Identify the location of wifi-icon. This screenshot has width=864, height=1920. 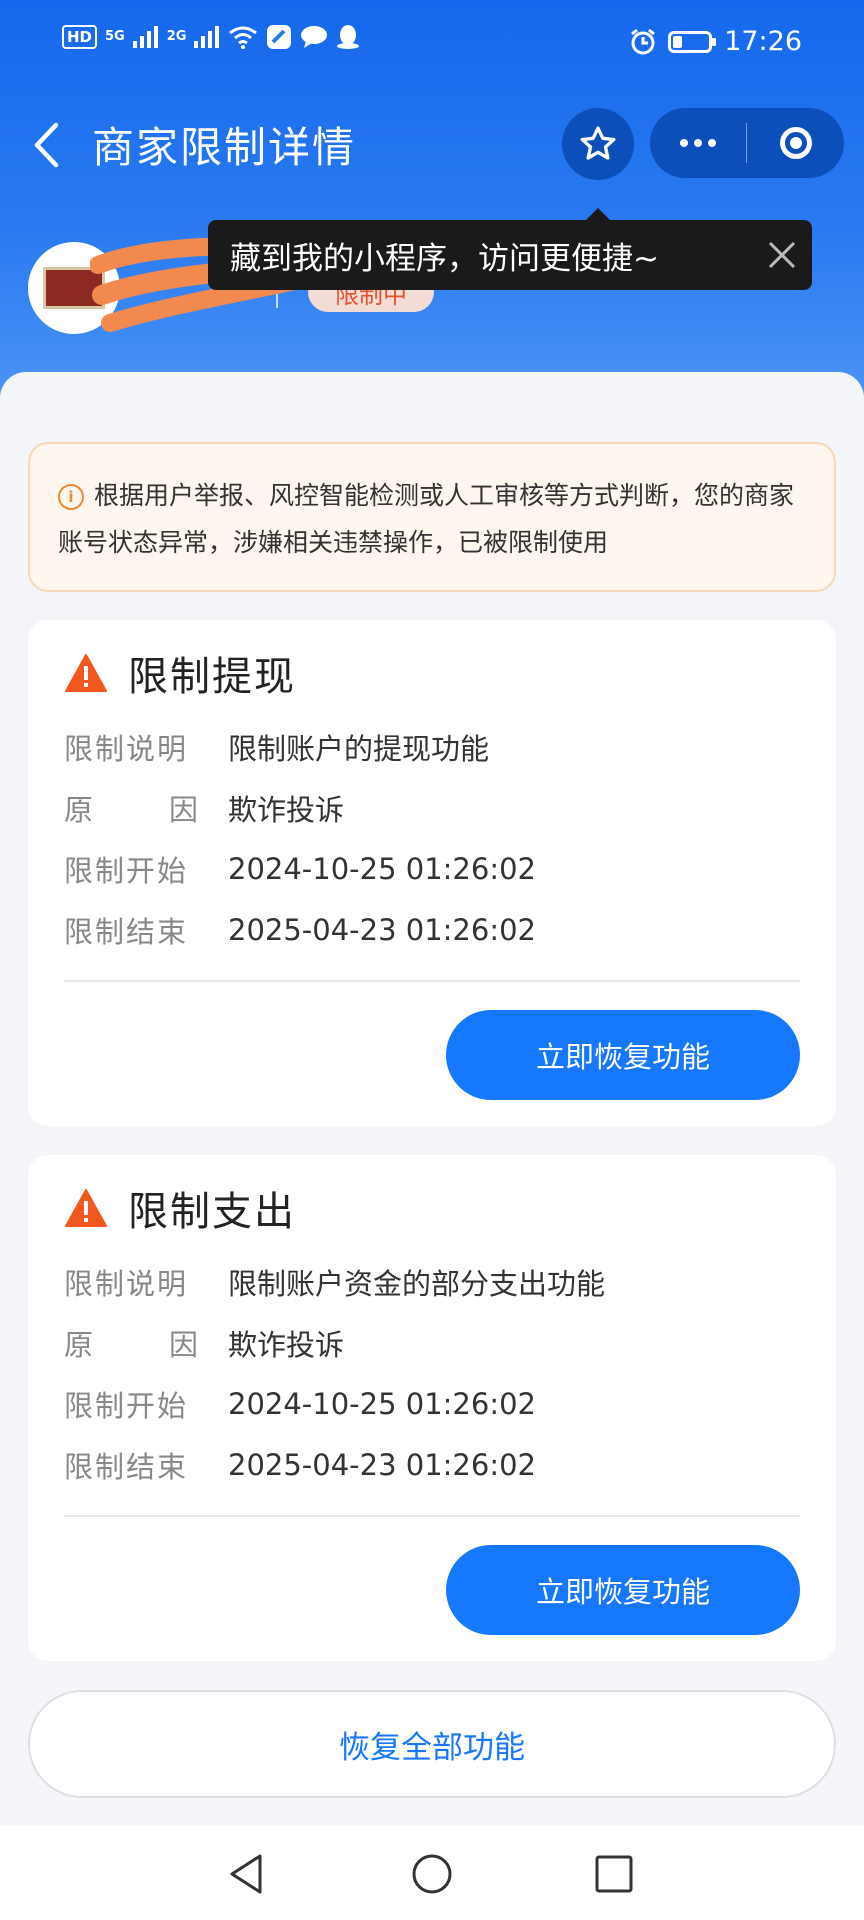
(243, 37).